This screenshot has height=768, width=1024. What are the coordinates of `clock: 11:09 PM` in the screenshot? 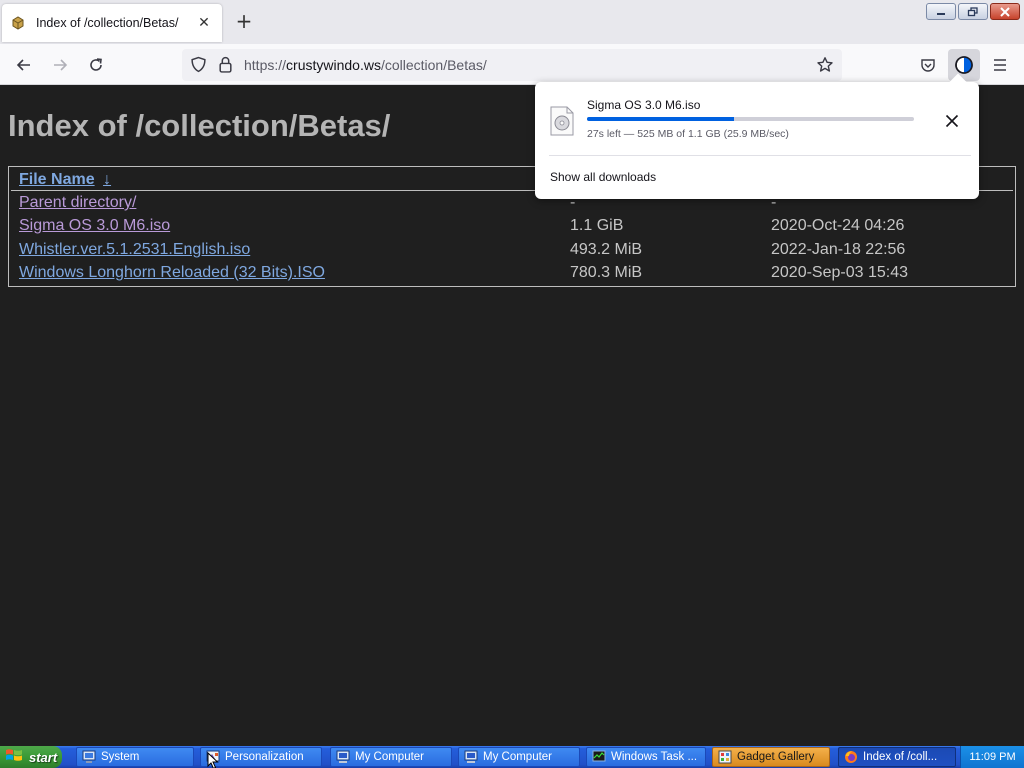 It's located at (992, 757).